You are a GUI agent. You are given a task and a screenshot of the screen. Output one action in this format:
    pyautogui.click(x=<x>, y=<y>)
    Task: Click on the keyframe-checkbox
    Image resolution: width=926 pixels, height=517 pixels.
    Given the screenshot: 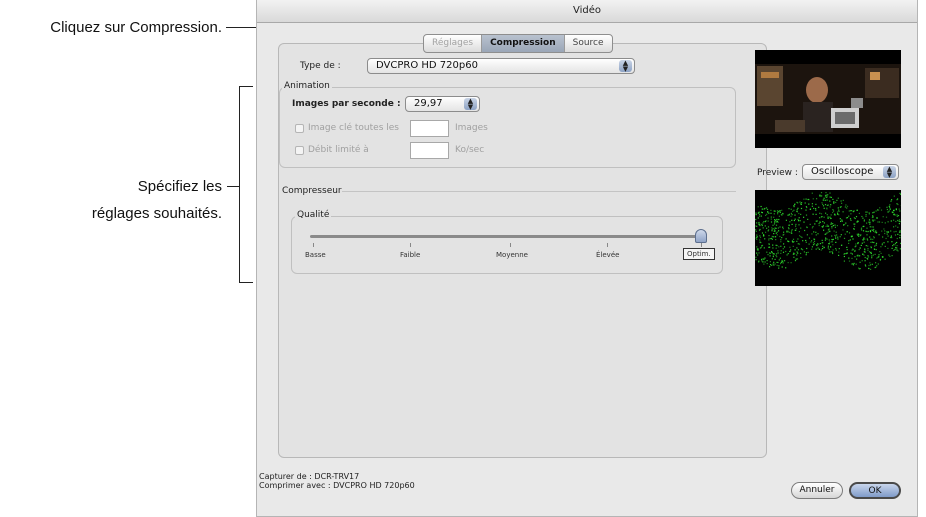 What is the action you would take?
    pyautogui.click(x=299, y=128)
    